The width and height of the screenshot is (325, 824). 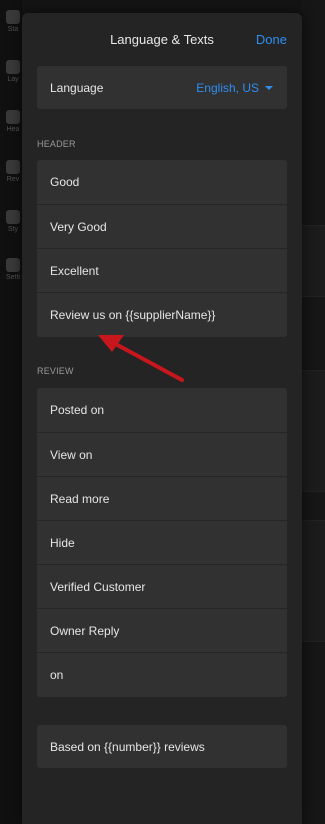 What do you see at coordinates (269, 87) in the screenshot?
I see `caret-down-icon` at bounding box center [269, 87].